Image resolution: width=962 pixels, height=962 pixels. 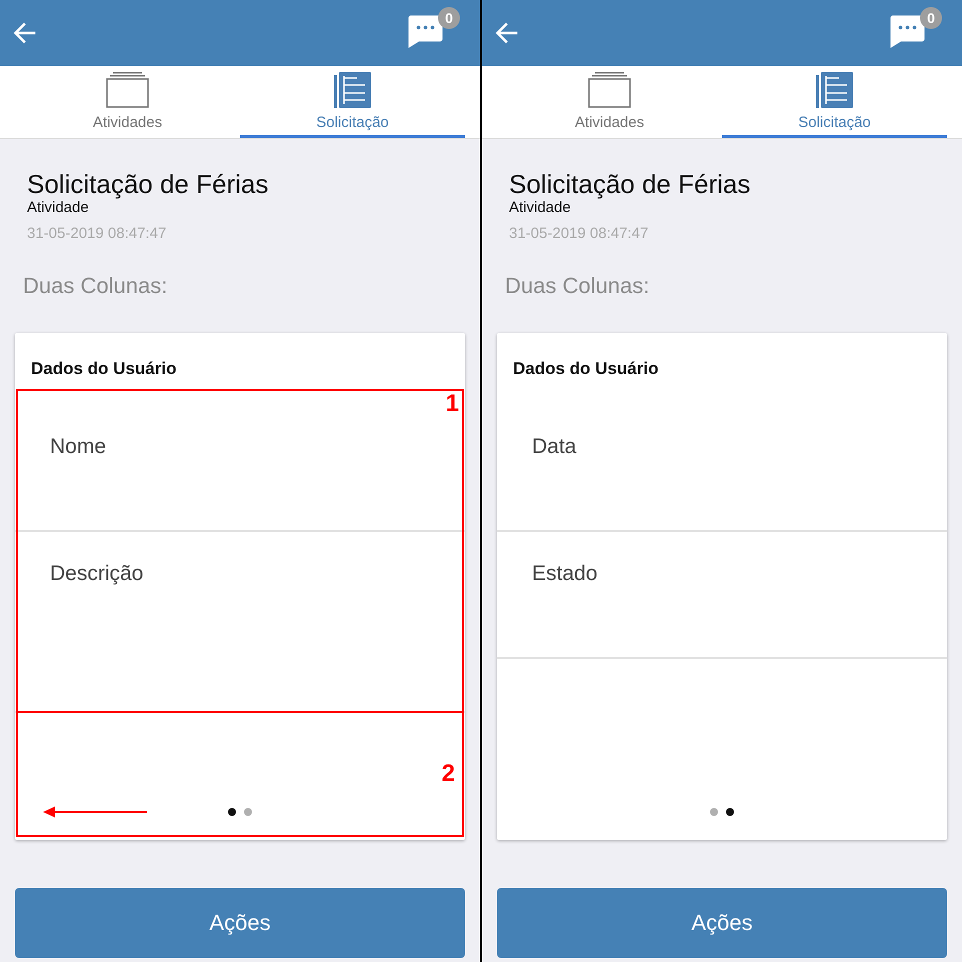 I want to click on annotation-number: 2, so click(x=448, y=774).